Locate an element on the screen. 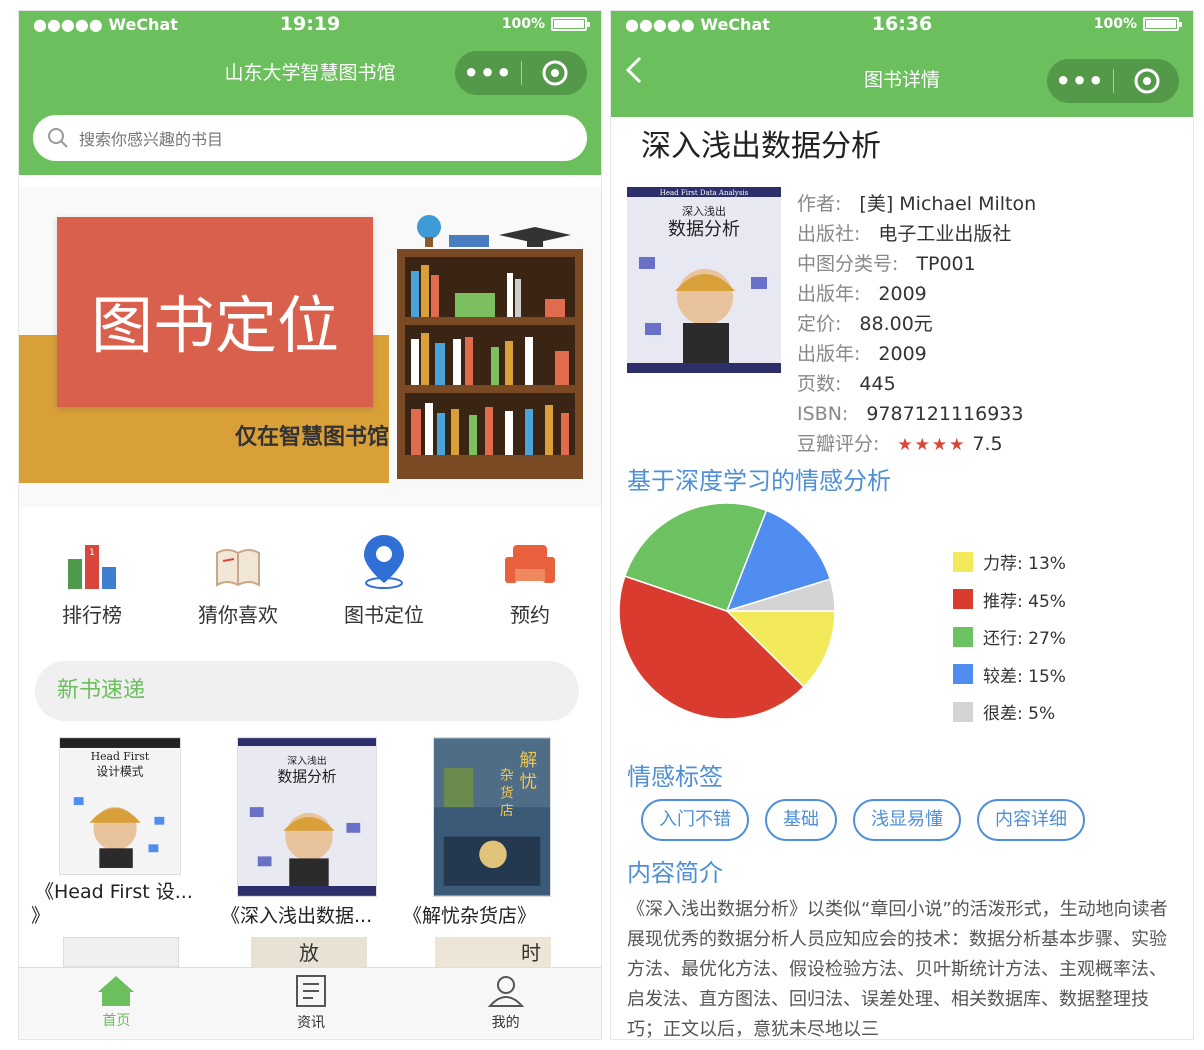  tab-news: 资讯 is located at coordinates (311, 1003).